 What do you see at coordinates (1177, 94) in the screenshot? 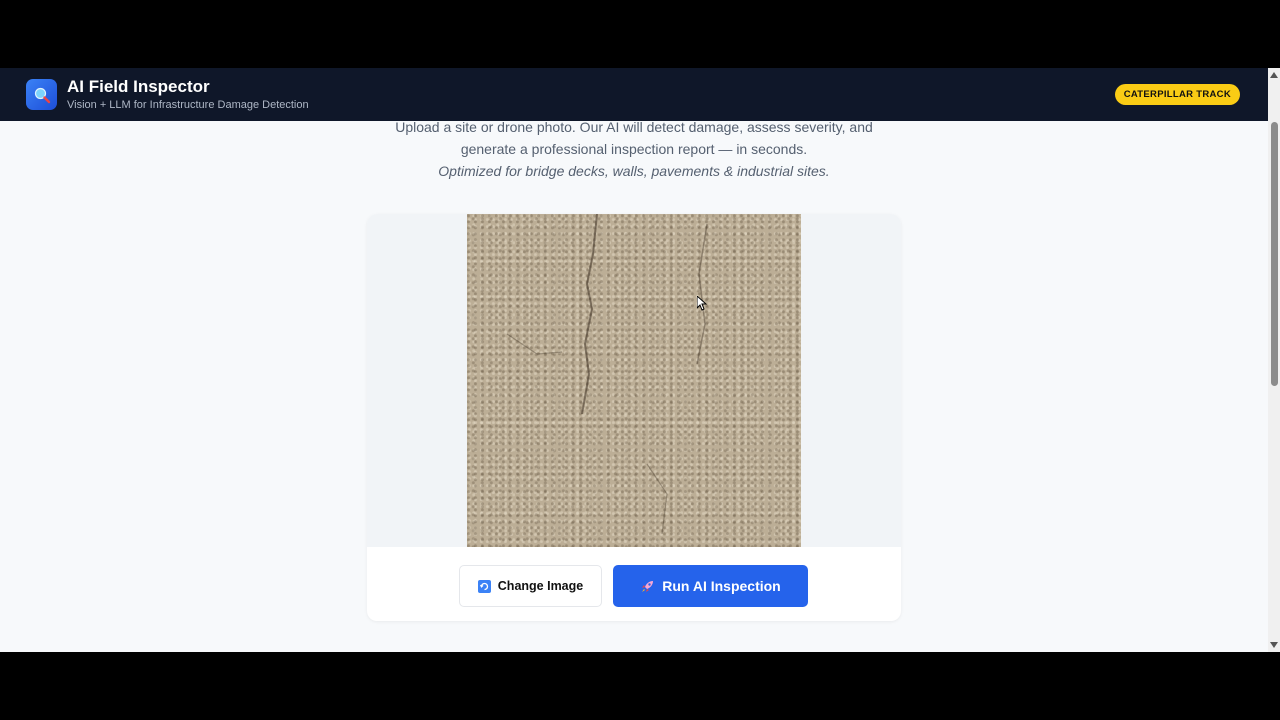
I see `track-badge: CATERPILLAR TRACK` at bounding box center [1177, 94].